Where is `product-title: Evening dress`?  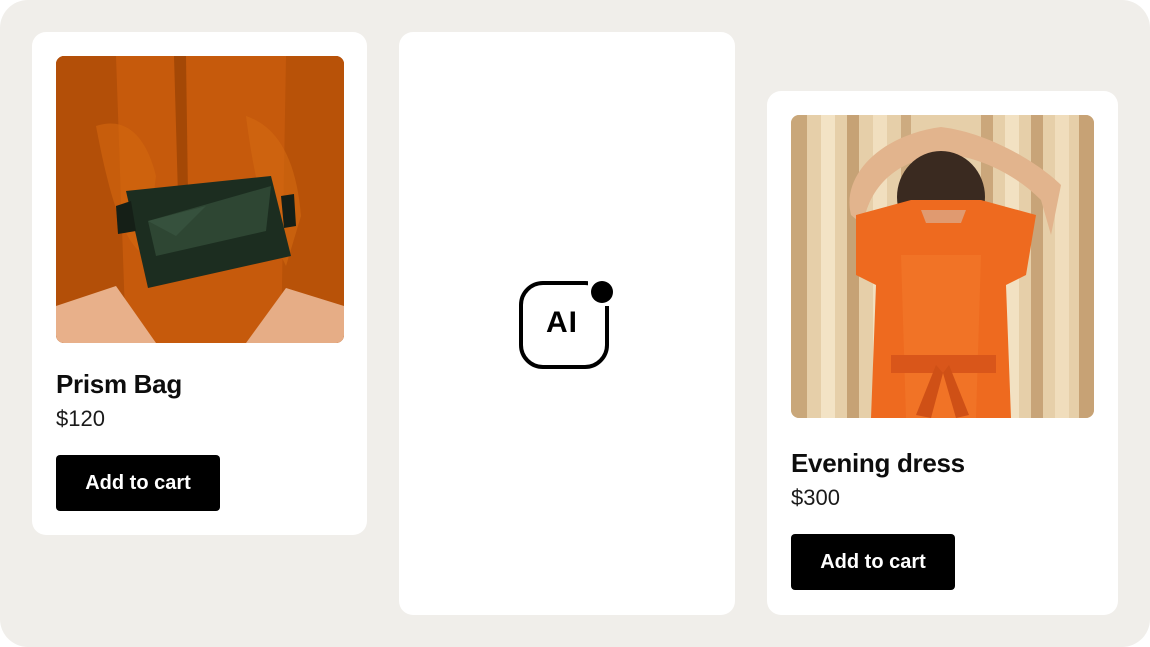 product-title: Evening dress is located at coordinates (878, 463).